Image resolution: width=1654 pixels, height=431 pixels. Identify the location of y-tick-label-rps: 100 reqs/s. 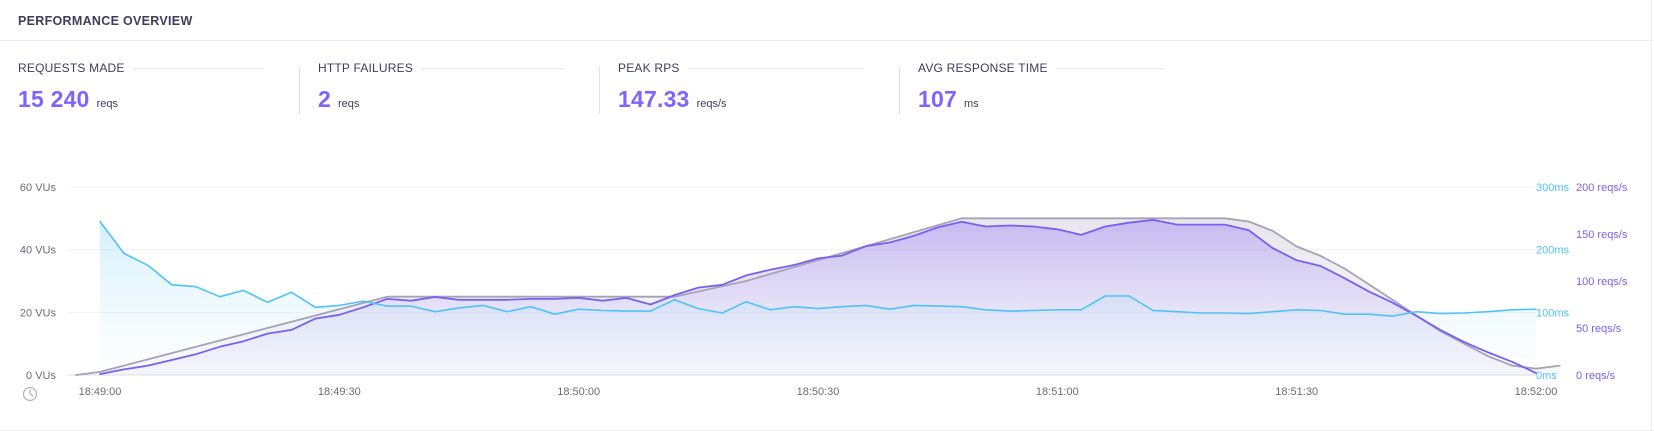
(1602, 282).